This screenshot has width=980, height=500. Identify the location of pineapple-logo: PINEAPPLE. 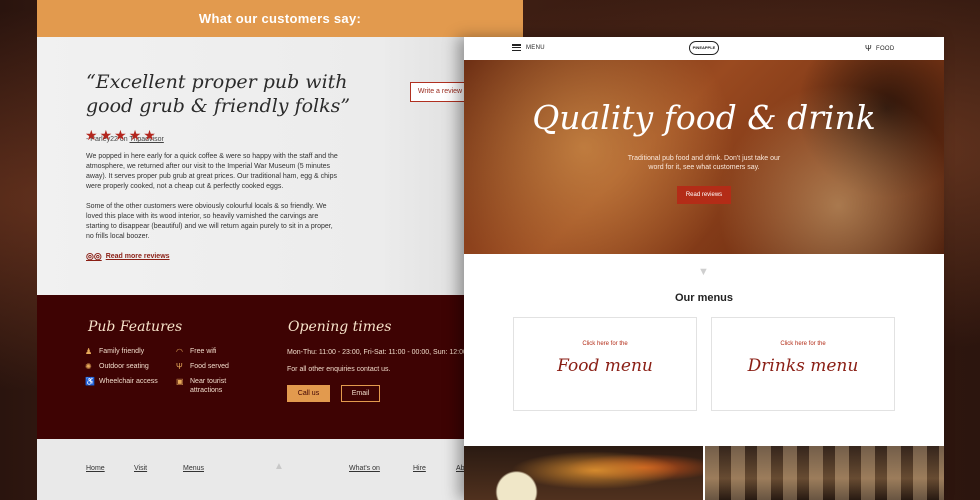
(704, 48).